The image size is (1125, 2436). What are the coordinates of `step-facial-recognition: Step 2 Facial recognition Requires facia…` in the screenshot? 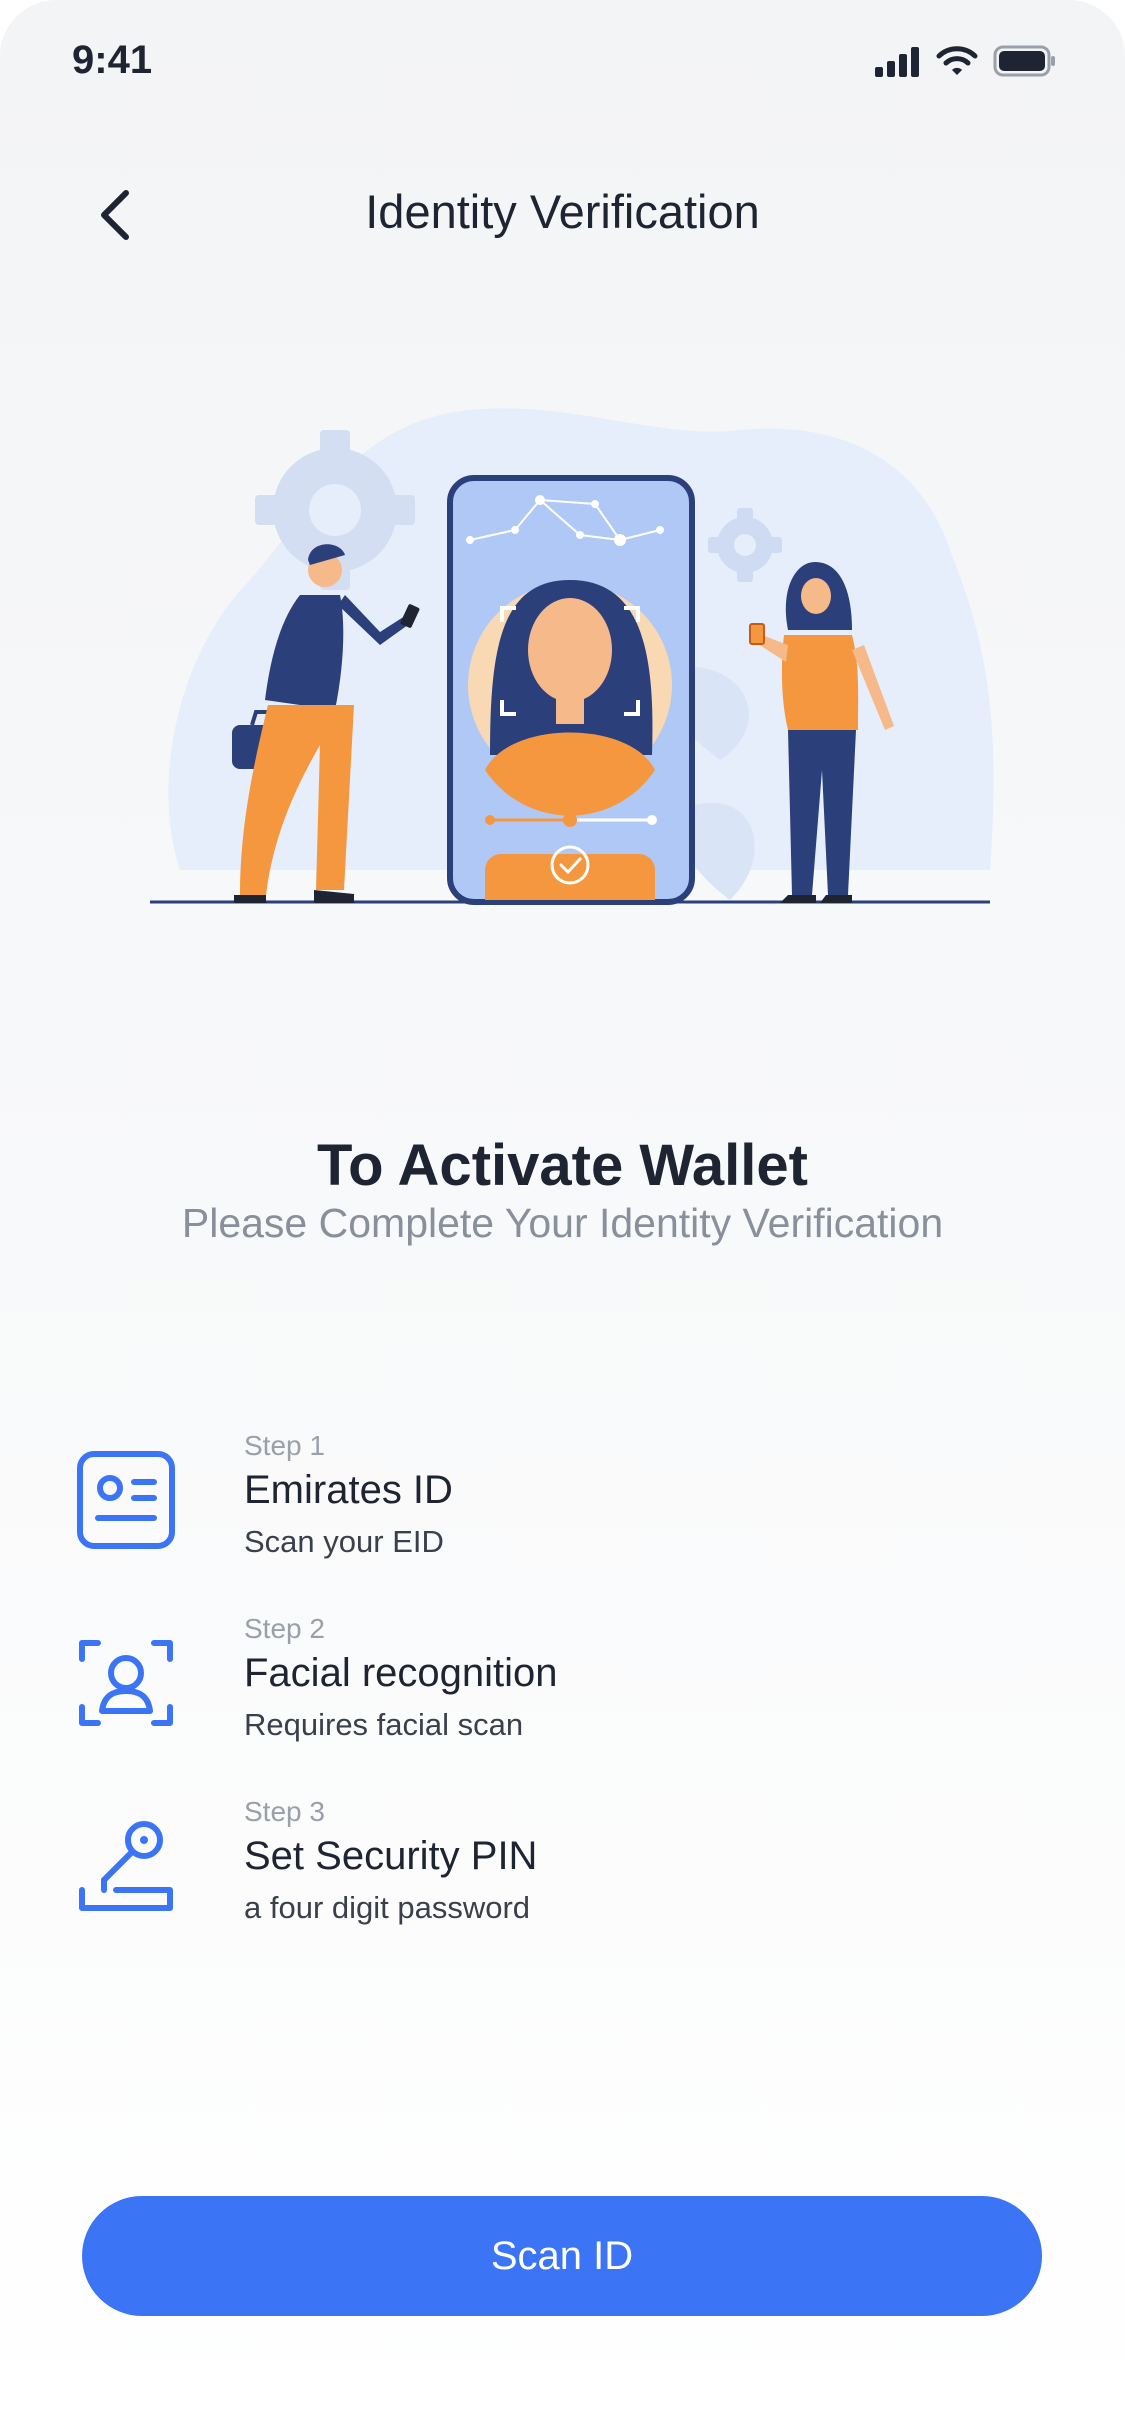 It's located at (566, 1688).